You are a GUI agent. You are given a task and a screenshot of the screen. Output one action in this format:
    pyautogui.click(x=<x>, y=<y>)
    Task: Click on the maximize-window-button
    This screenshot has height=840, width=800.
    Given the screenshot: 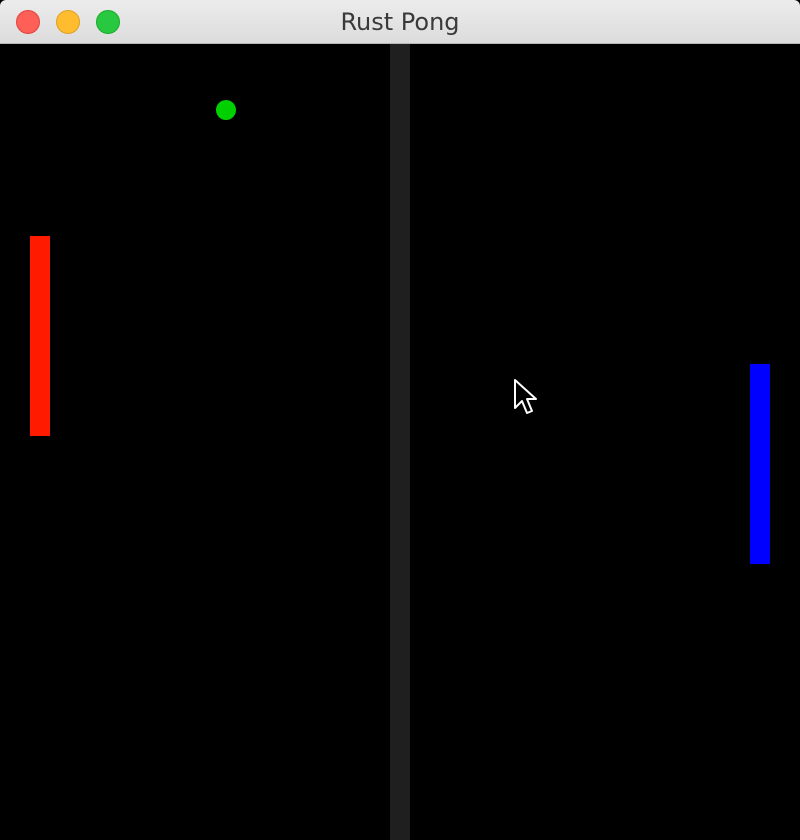 What is the action you would take?
    pyautogui.click(x=108, y=22)
    